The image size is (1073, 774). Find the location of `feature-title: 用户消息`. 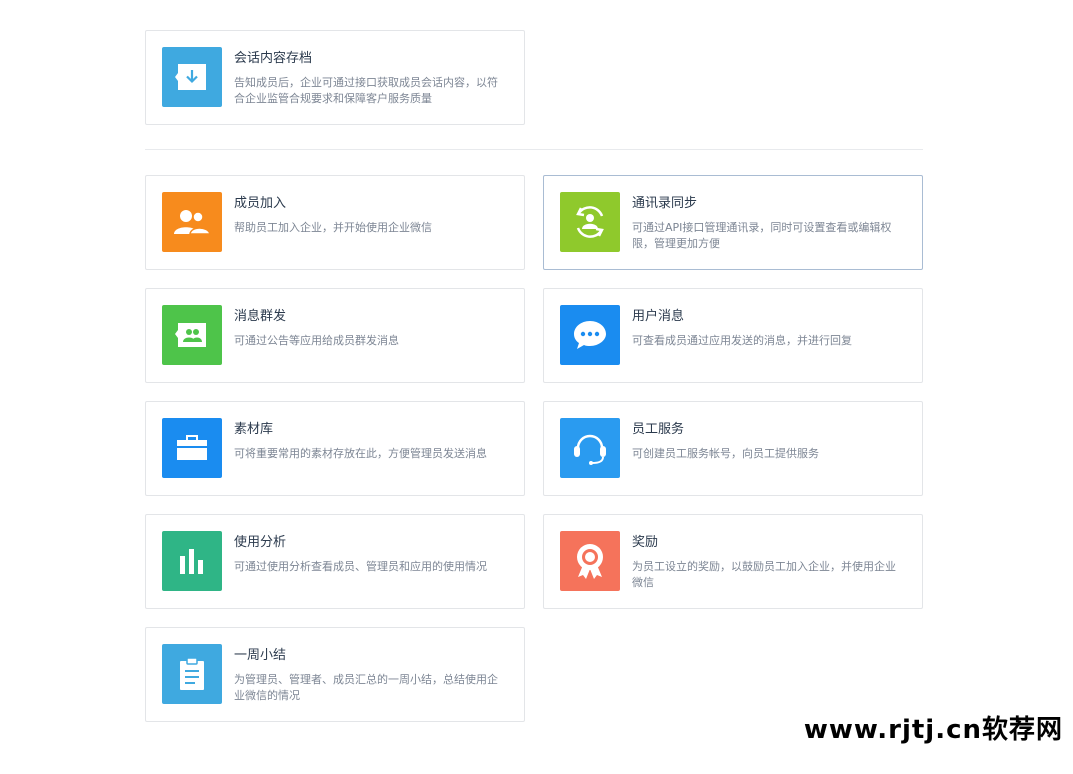

feature-title: 用户消息 is located at coordinates (658, 316).